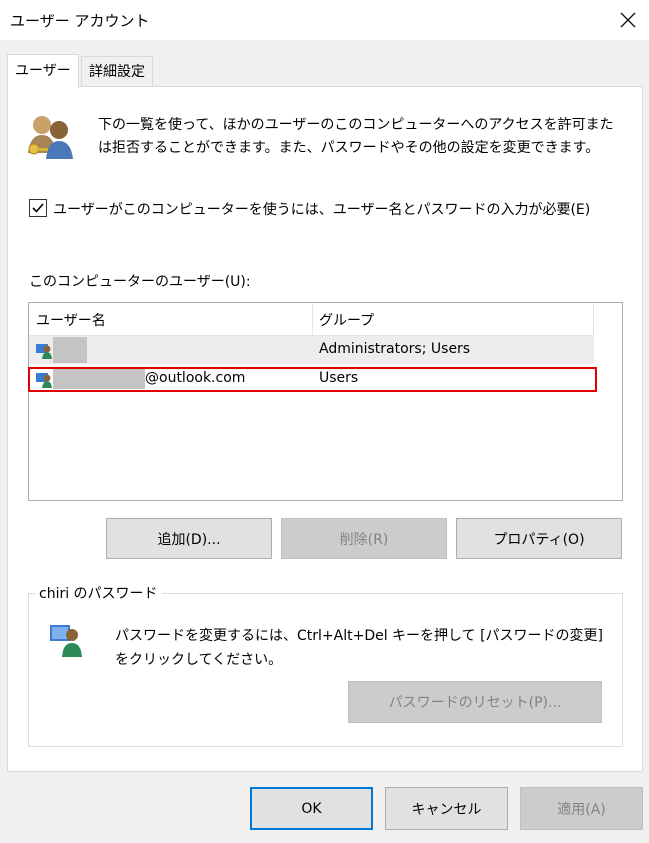  I want to click on users-list-label: このコンピューターのユーザー(U):, so click(140, 282).